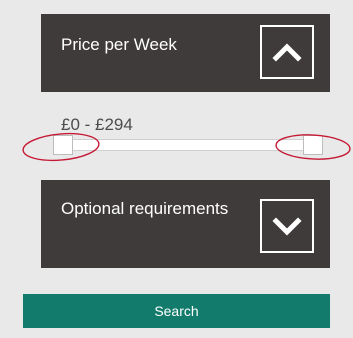 Image resolution: width=353 pixels, height=338 pixels. I want to click on price-panel-toggle-button, so click(287, 52).